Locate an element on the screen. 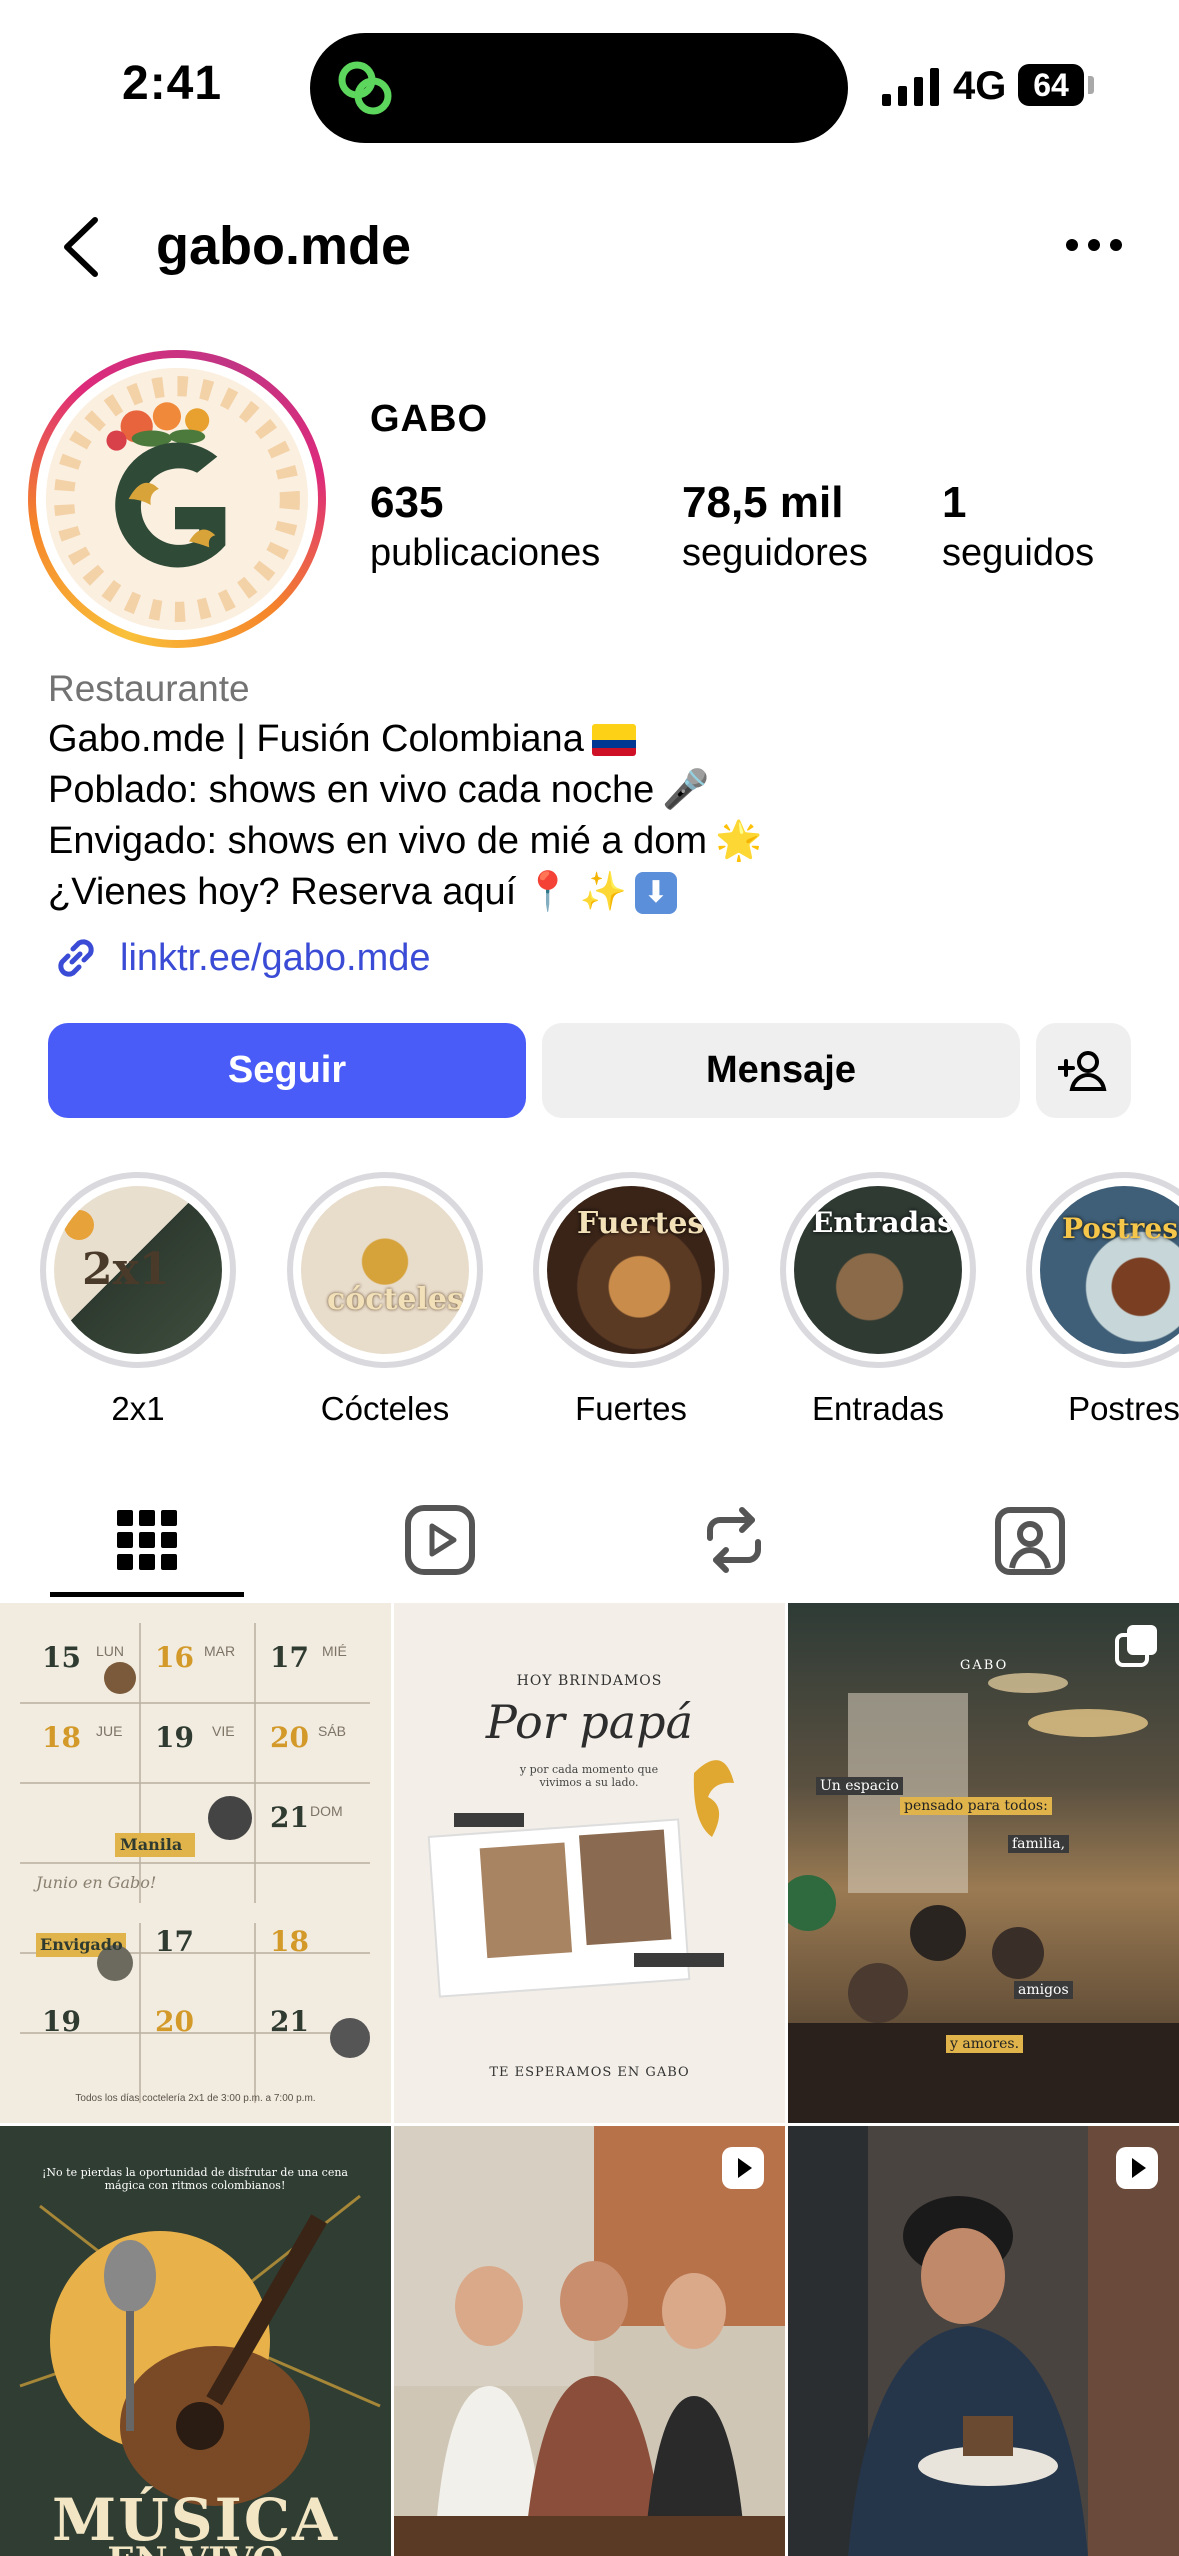  highlight-cover-text: 2x1 is located at coordinates (126, 1269).